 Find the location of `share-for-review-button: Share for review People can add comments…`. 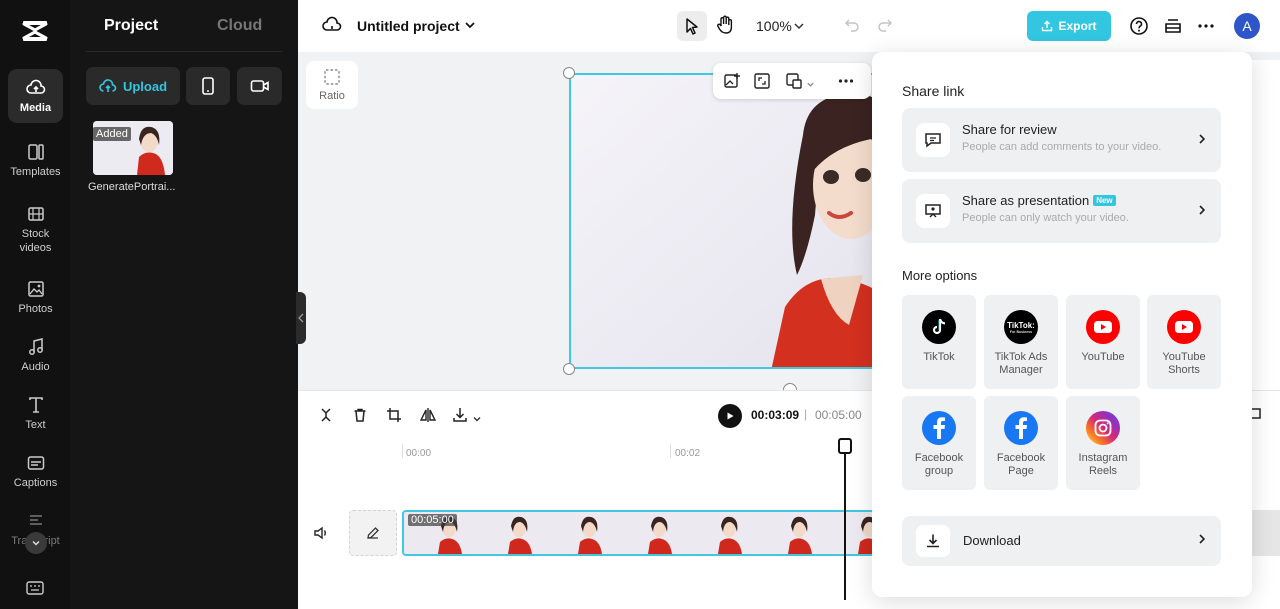

share-for-review-button: Share for review People can add comments… is located at coordinates (1061, 140).